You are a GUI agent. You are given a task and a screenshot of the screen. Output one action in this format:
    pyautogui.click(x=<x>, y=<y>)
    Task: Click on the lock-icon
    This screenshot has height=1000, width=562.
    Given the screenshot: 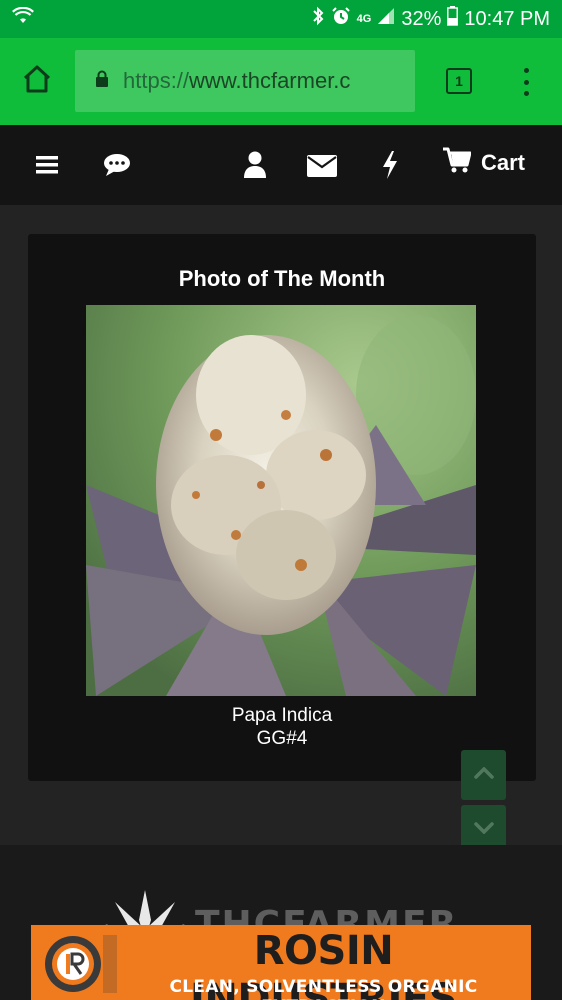 What is the action you would take?
    pyautogui.click(x=102, y=81)
    